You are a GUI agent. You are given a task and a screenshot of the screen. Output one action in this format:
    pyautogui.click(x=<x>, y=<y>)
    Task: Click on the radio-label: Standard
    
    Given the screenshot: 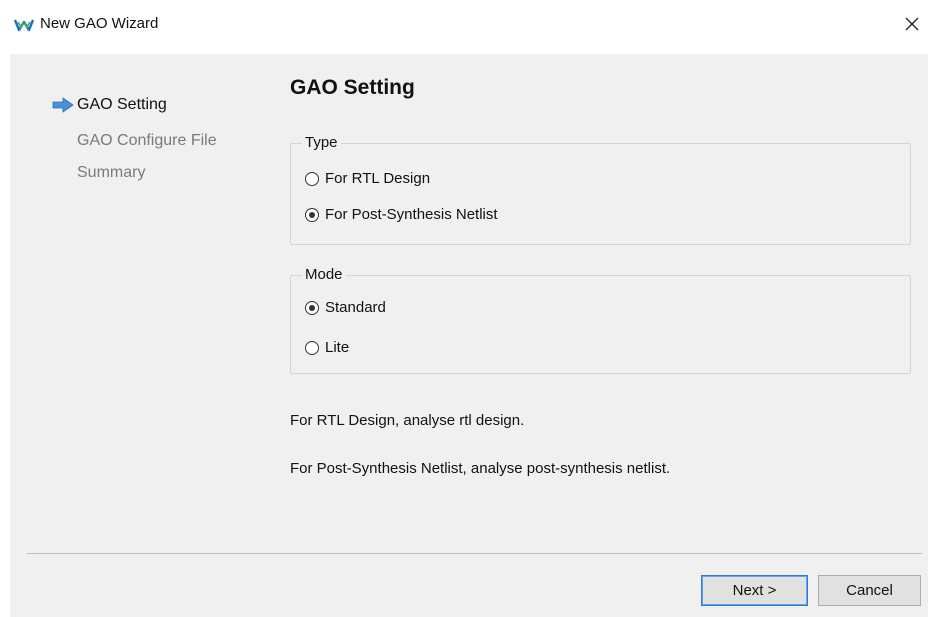 What is the action you would take?
    pyautogui.click(x=355, y=307)
    